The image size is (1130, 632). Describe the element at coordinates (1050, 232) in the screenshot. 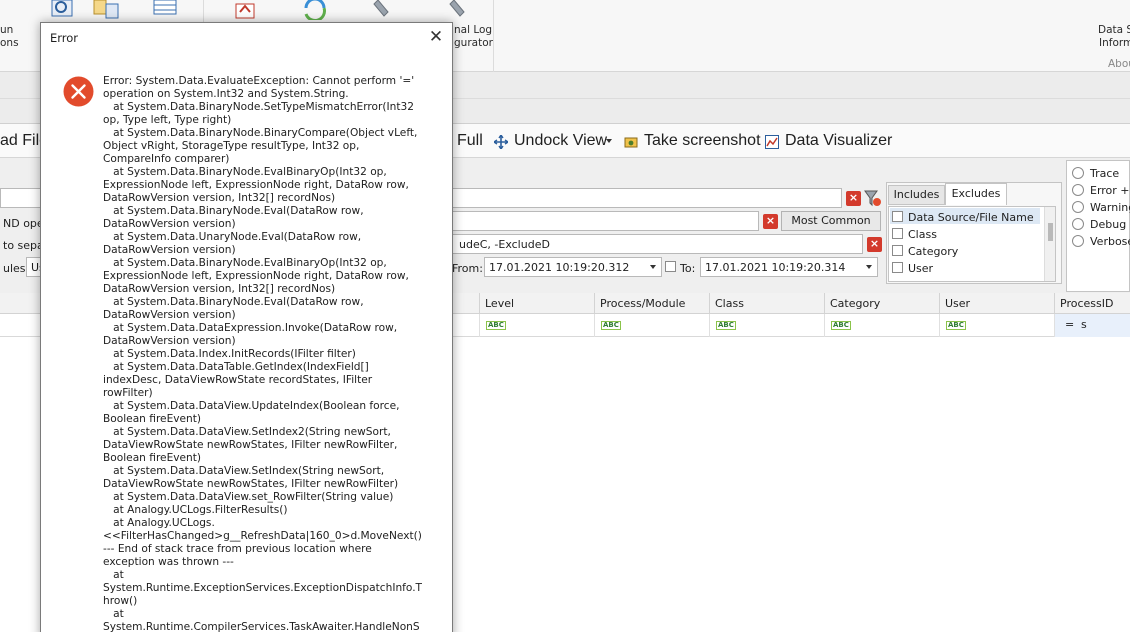

I see `scrollbar-thumb` at that location.